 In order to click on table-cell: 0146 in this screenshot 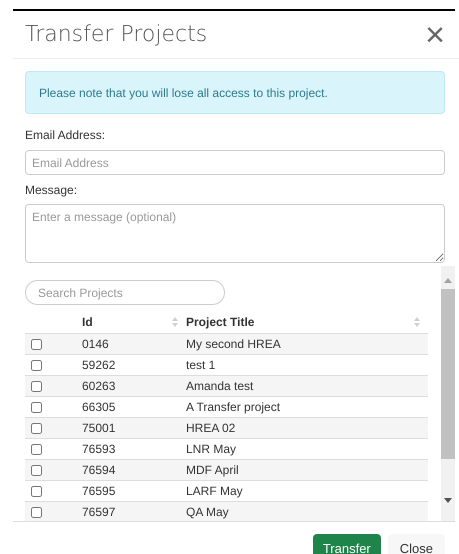, I will do `click(95, 343)`.